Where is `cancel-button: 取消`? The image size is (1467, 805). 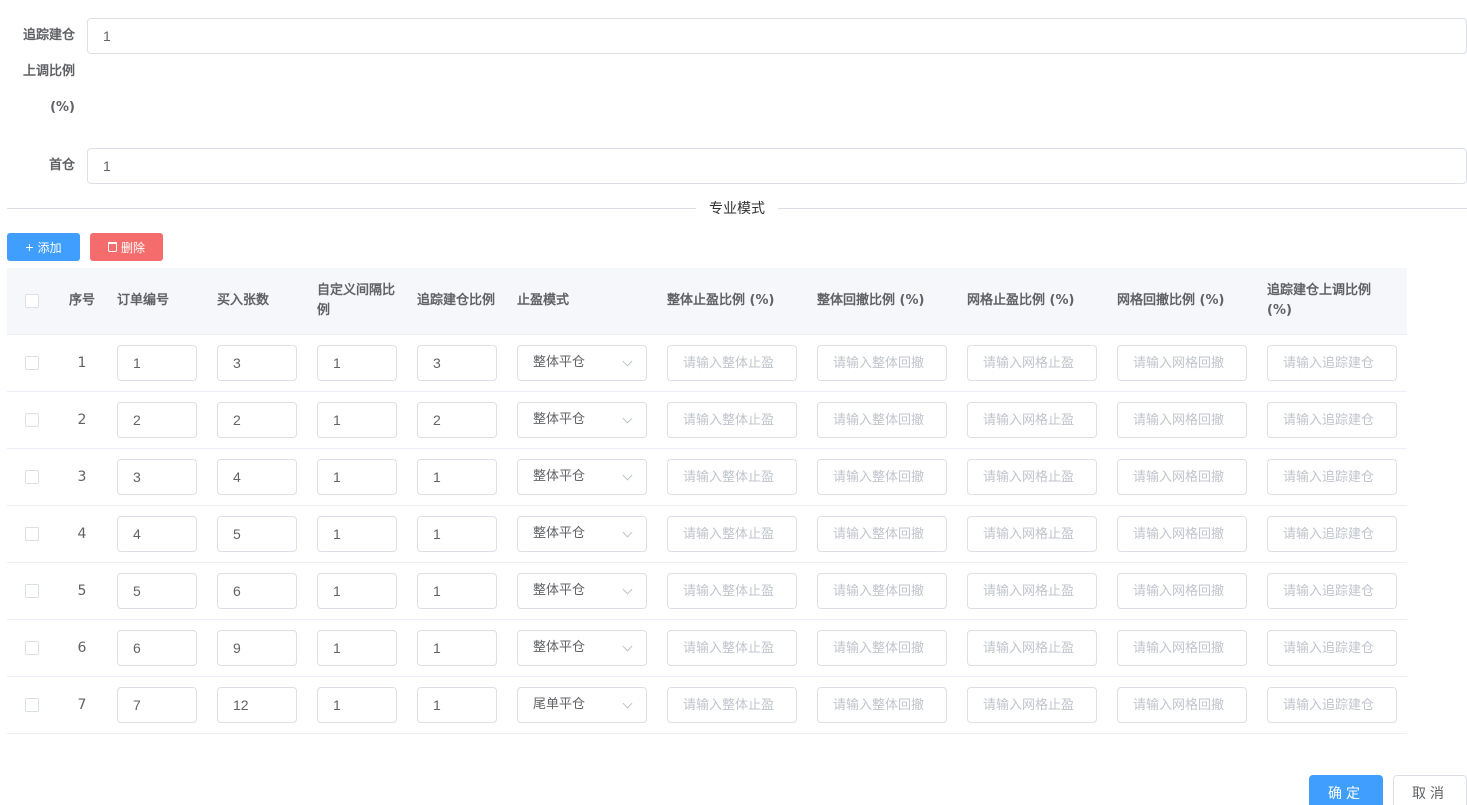
cancel-button: 取消 is located at coordinates (1430, 790).